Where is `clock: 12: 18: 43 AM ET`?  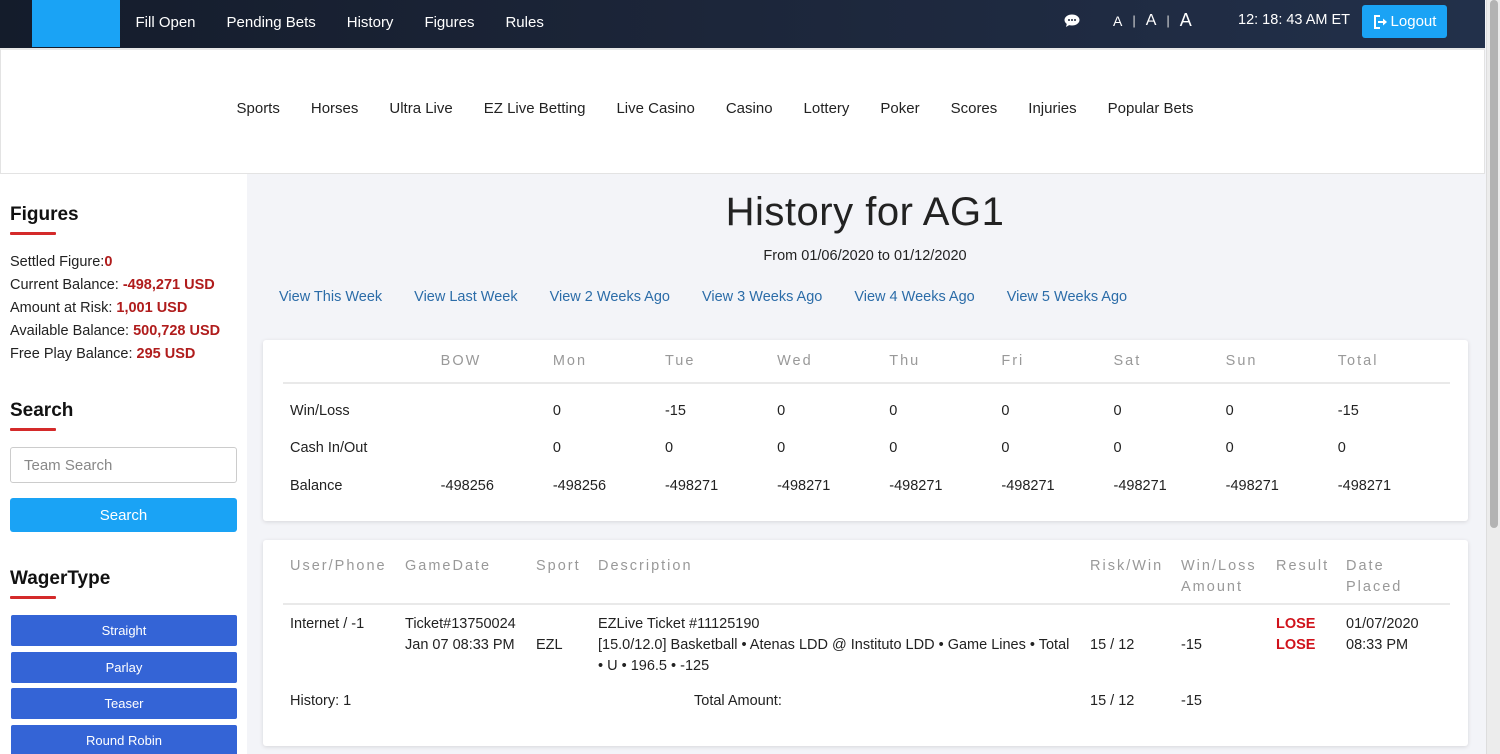 clock: 12: 18: 43 AM ET is located at coordinates (1294, 20).